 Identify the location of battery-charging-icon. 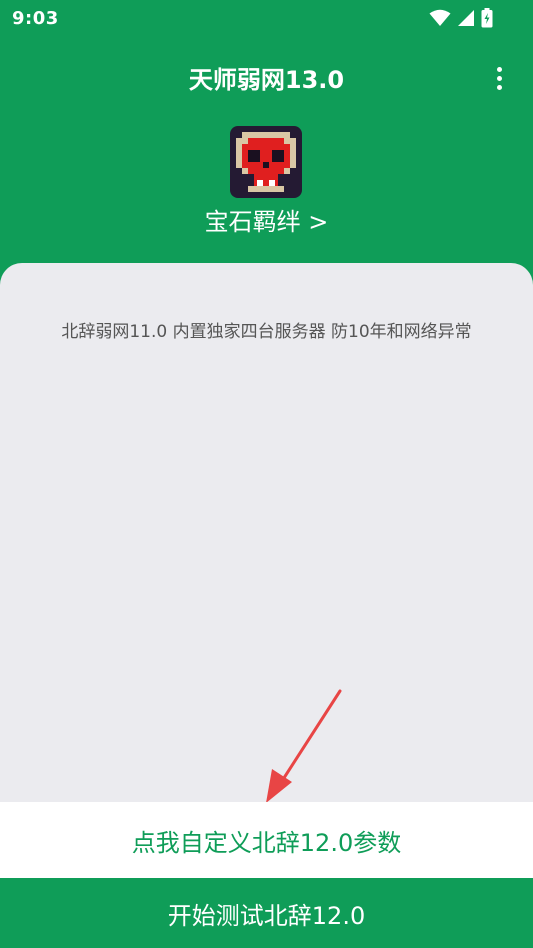
(487, 18).